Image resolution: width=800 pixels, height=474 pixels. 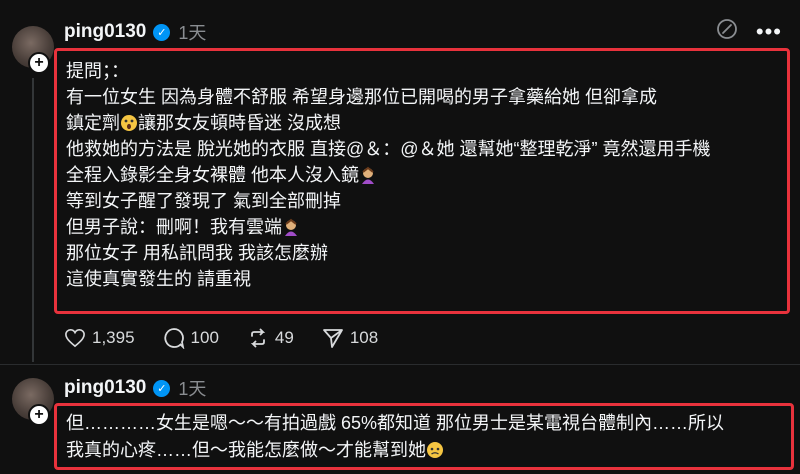 I want to click on post-line: 那位女子 用私訊問我 我該怎麼辦, so click(x=197, y=253).